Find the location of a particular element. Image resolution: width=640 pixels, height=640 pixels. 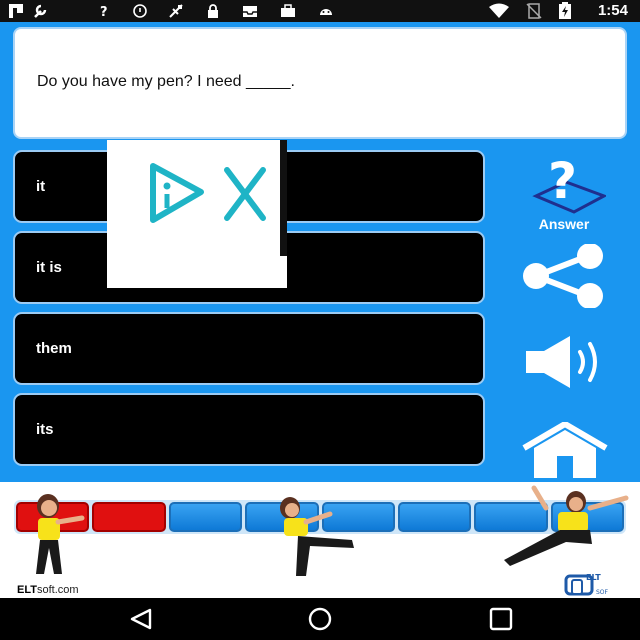

back-icon is located at coordinates (141, 619).